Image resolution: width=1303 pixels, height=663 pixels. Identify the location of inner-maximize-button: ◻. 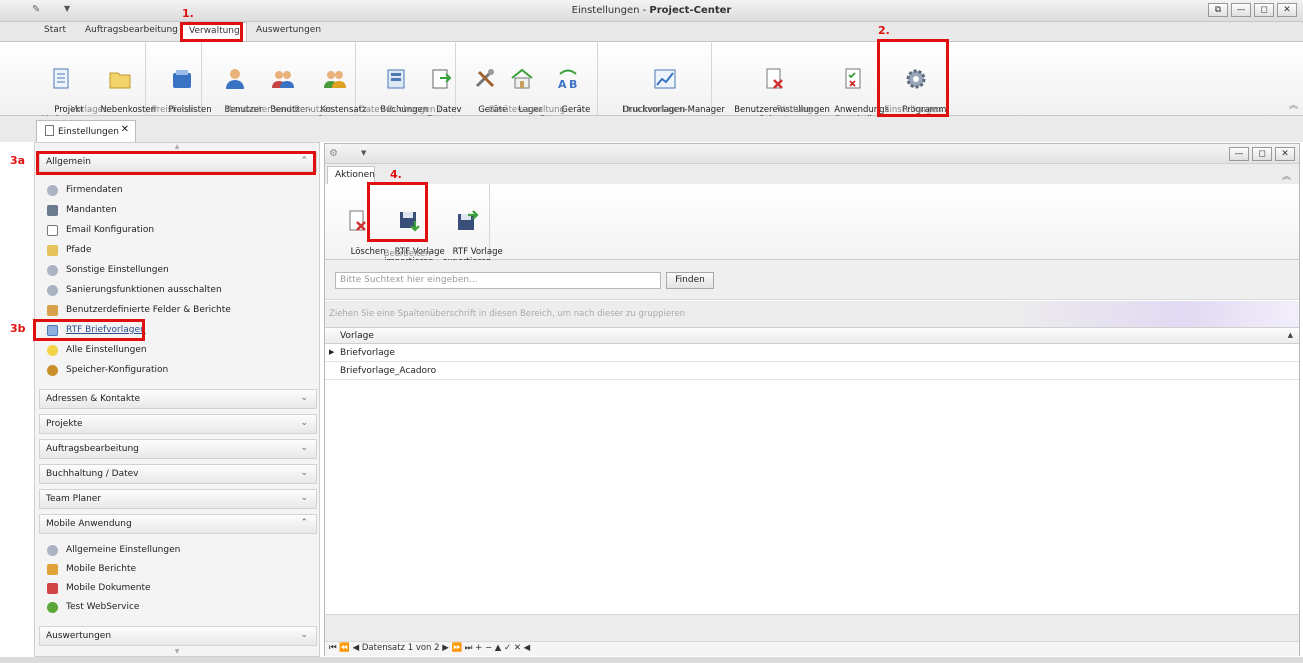
(1262, 154).